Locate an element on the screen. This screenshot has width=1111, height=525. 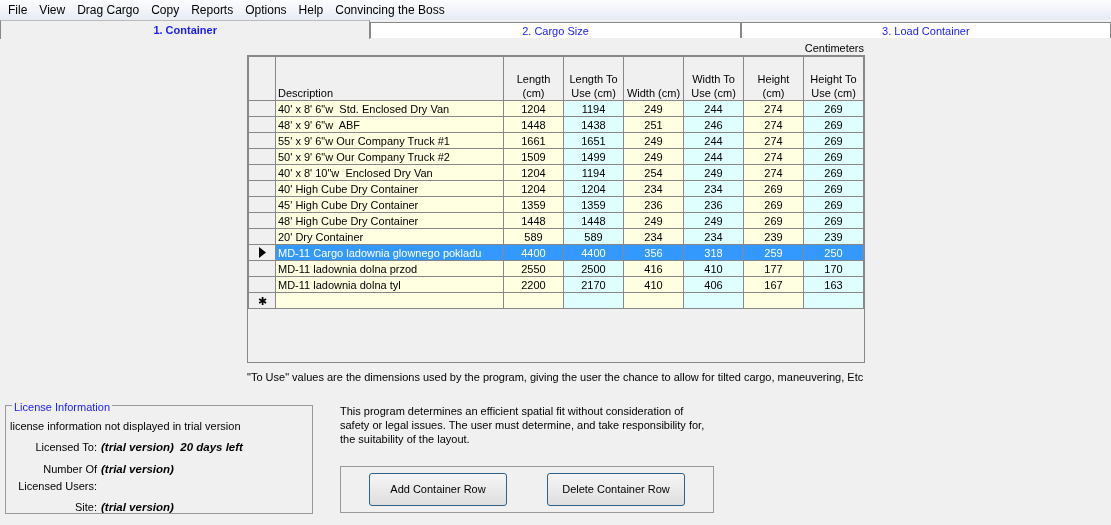
disclaimer-text: This program determines an efficient spatial fit without consideration of safety or legal issues. The user must determine, and take responsibility for, the suitability of the layout. is located at coordinates (523, 424).